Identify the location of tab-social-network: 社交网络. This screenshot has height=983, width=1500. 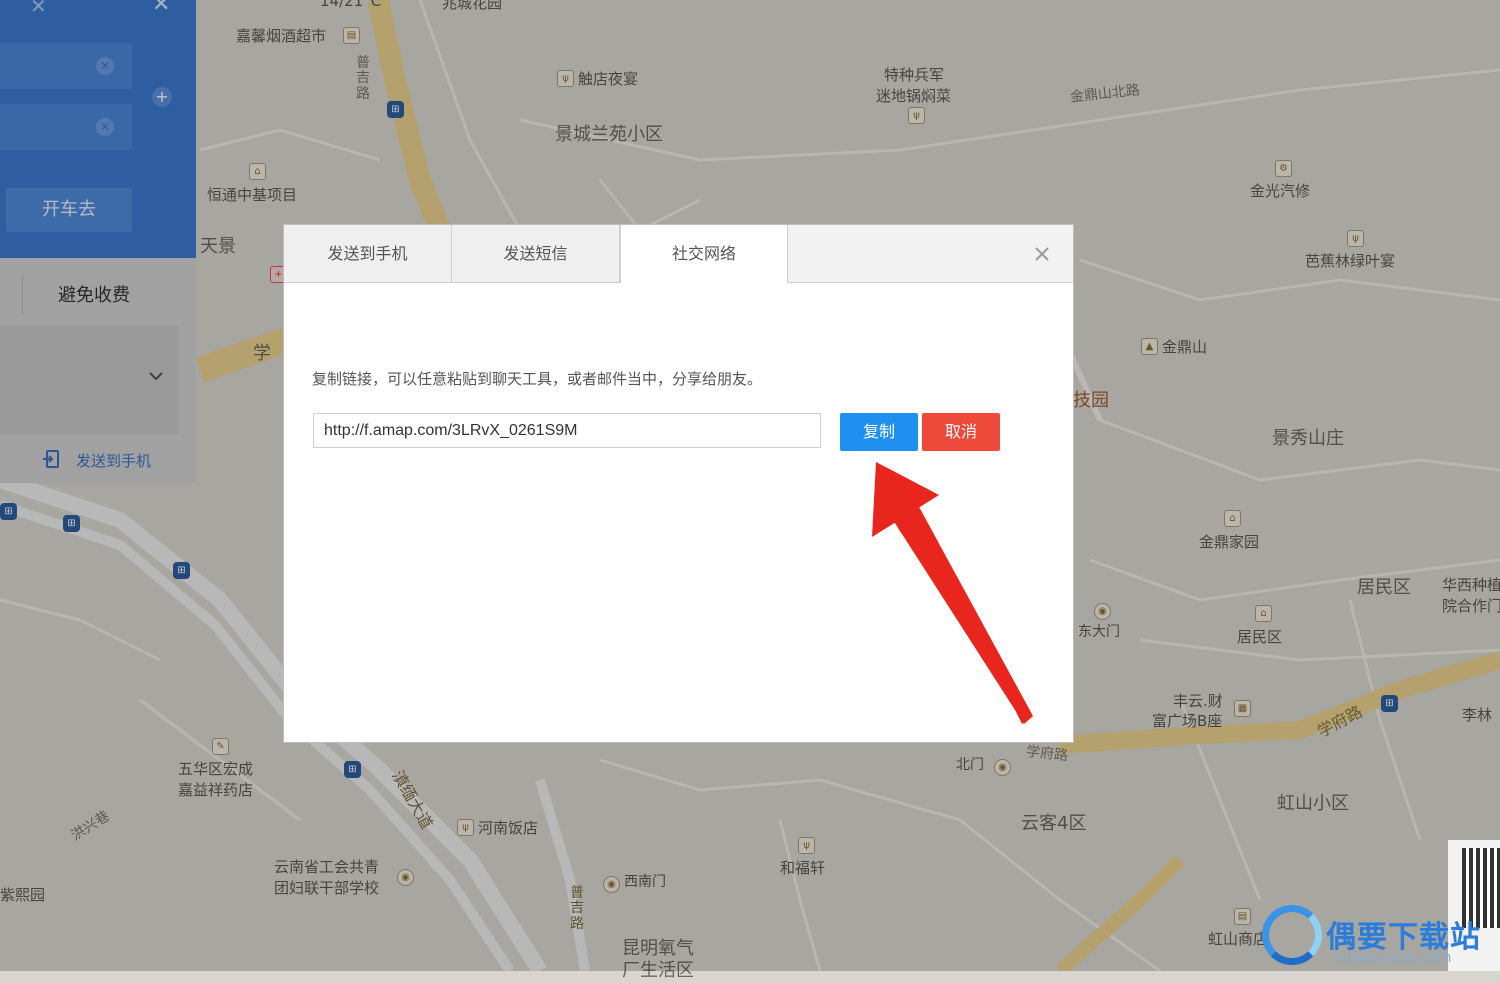
(704, 254).